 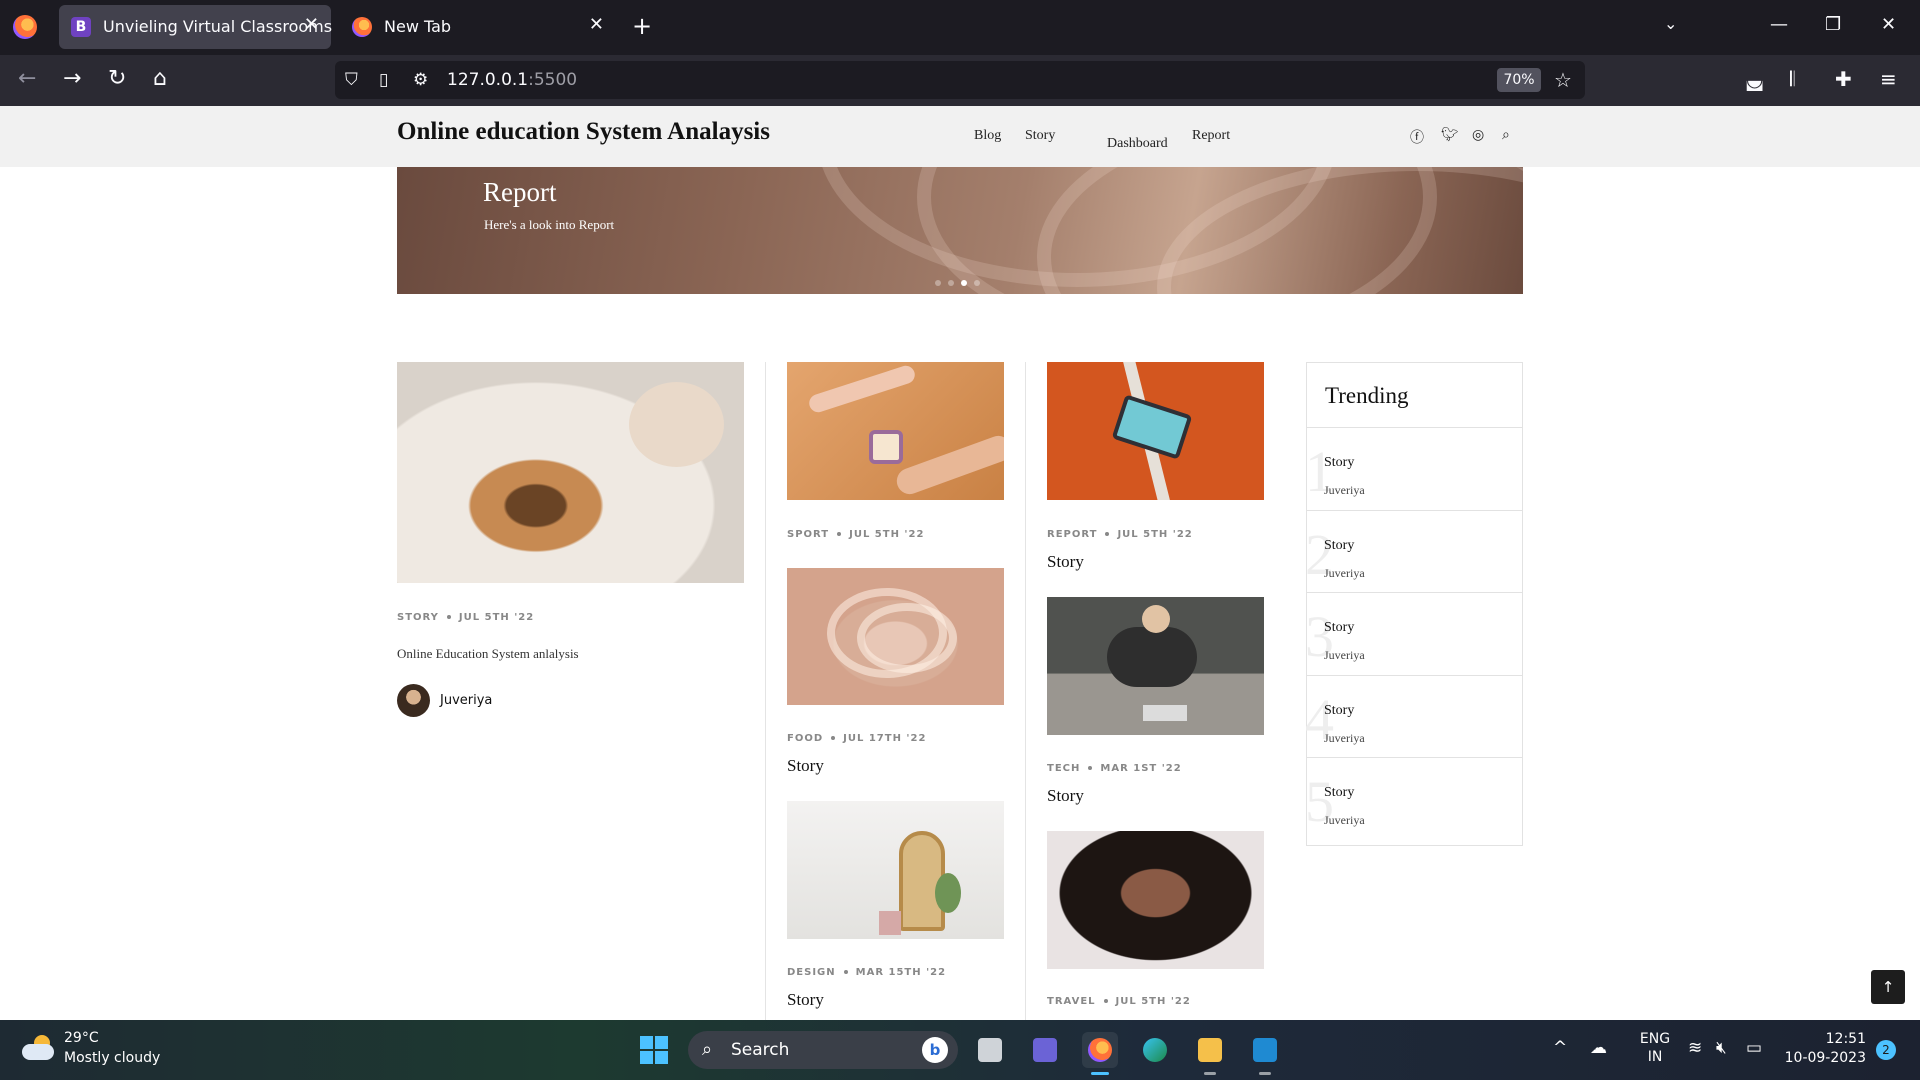 What do you see at coordinates (1695, 1048) in the screenshot?
I see `wifi-icon: ≋` at bounding box center [1695, 1048].